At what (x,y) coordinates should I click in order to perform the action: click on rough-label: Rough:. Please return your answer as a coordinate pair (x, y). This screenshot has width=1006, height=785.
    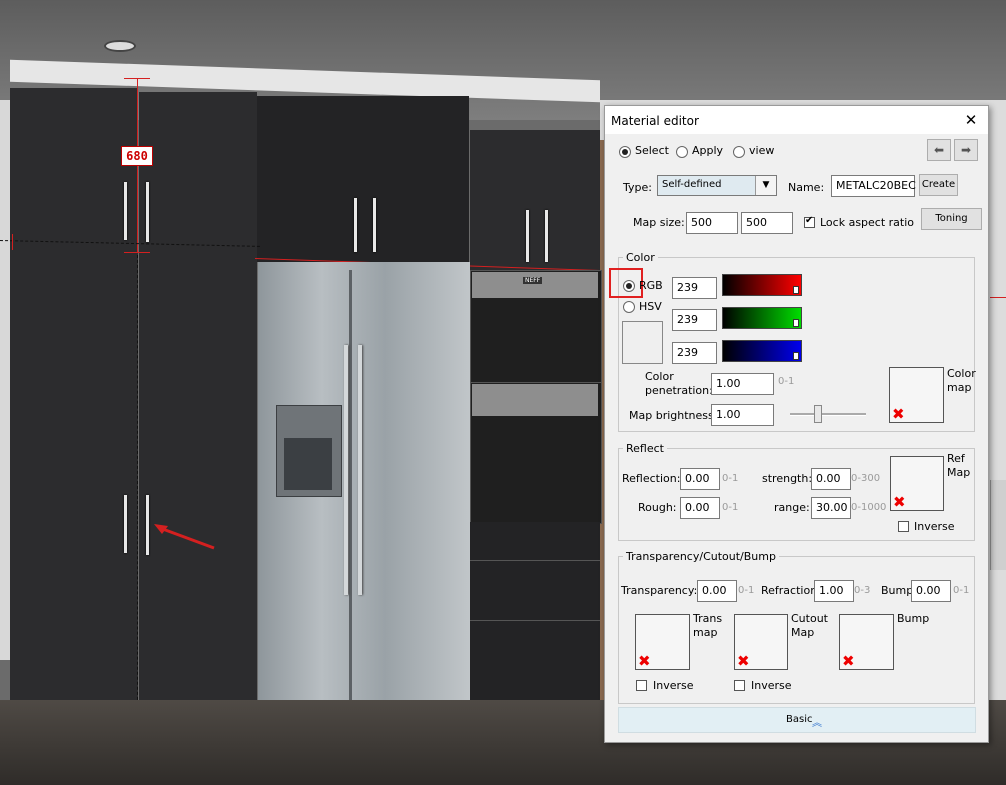
    Looking at the image, I should click on (657, 507).